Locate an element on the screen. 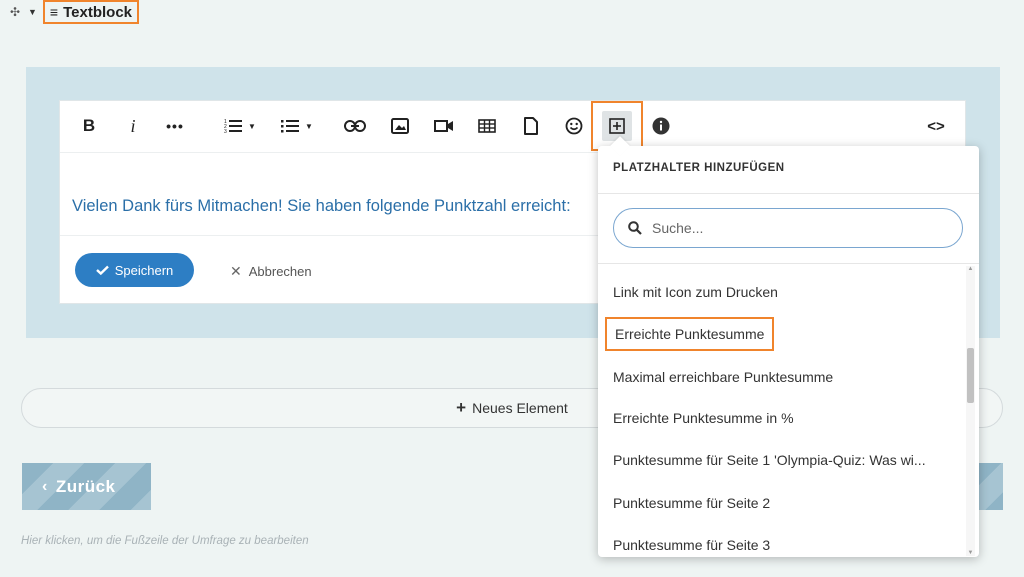 The width and height of the screenshot is (1024, 577). table-icon is located at coordinates (487, 126).